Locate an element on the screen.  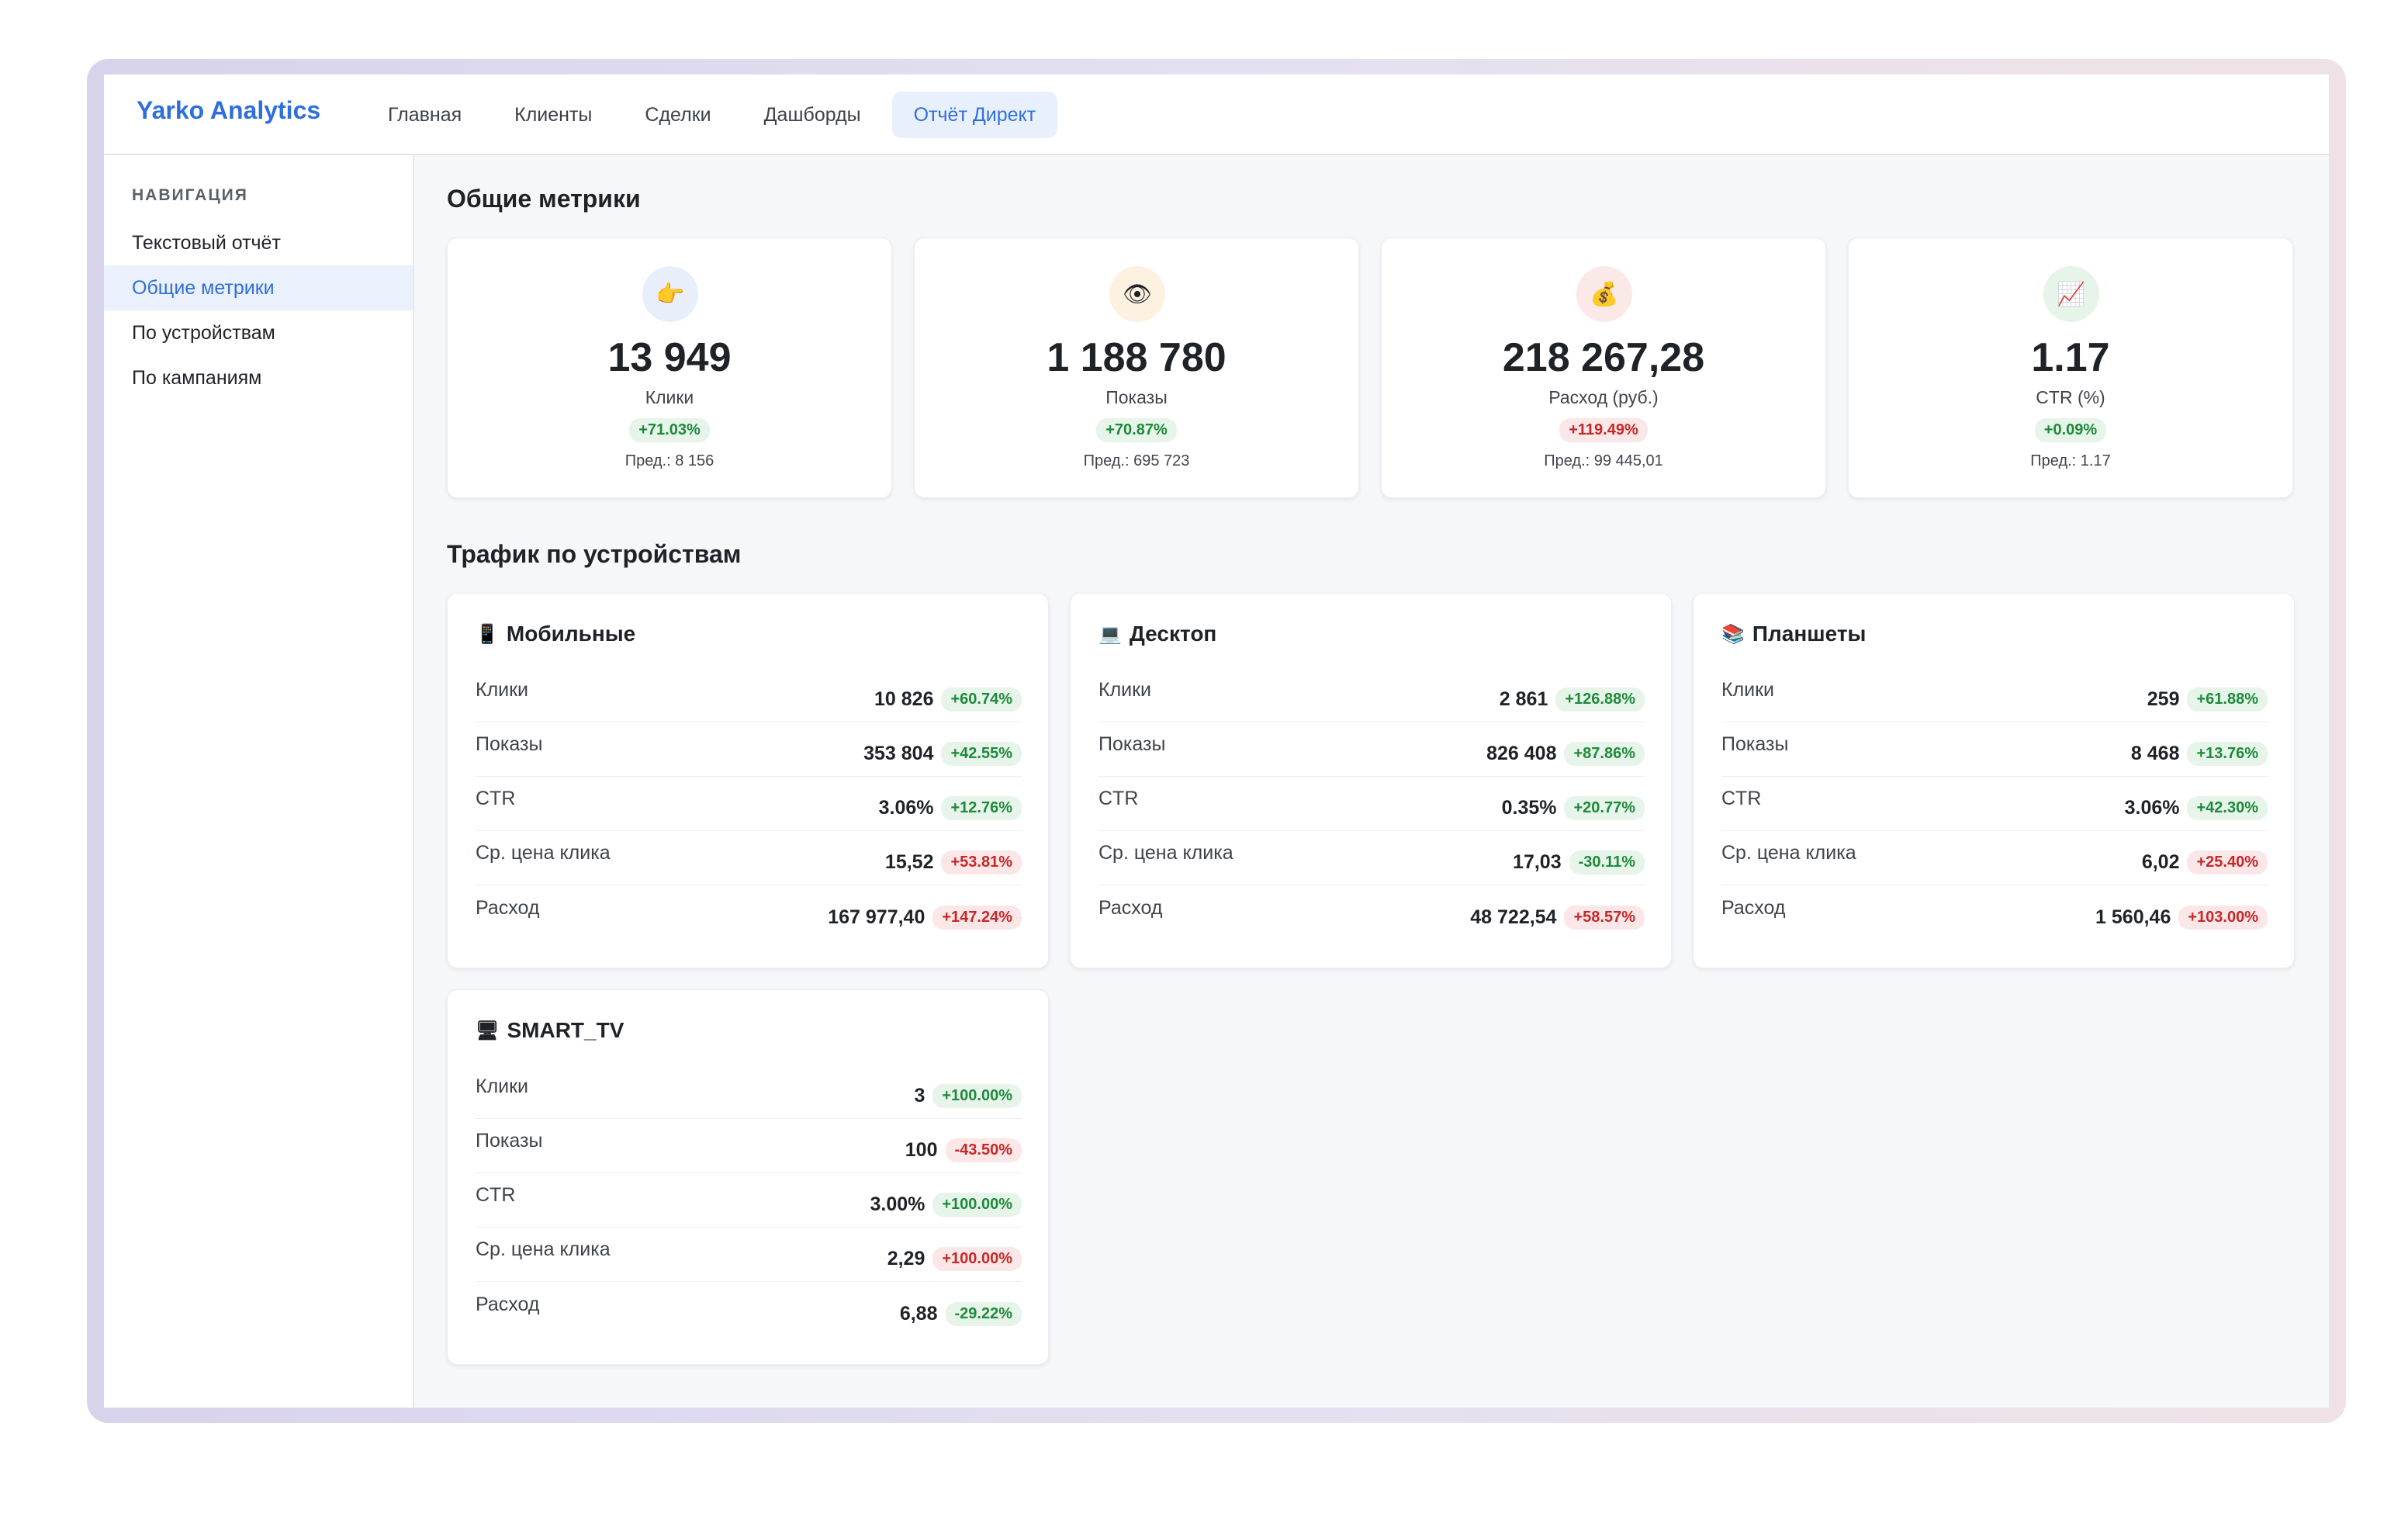
stat-value: 2 861 is located at coordinates (1523, 699).